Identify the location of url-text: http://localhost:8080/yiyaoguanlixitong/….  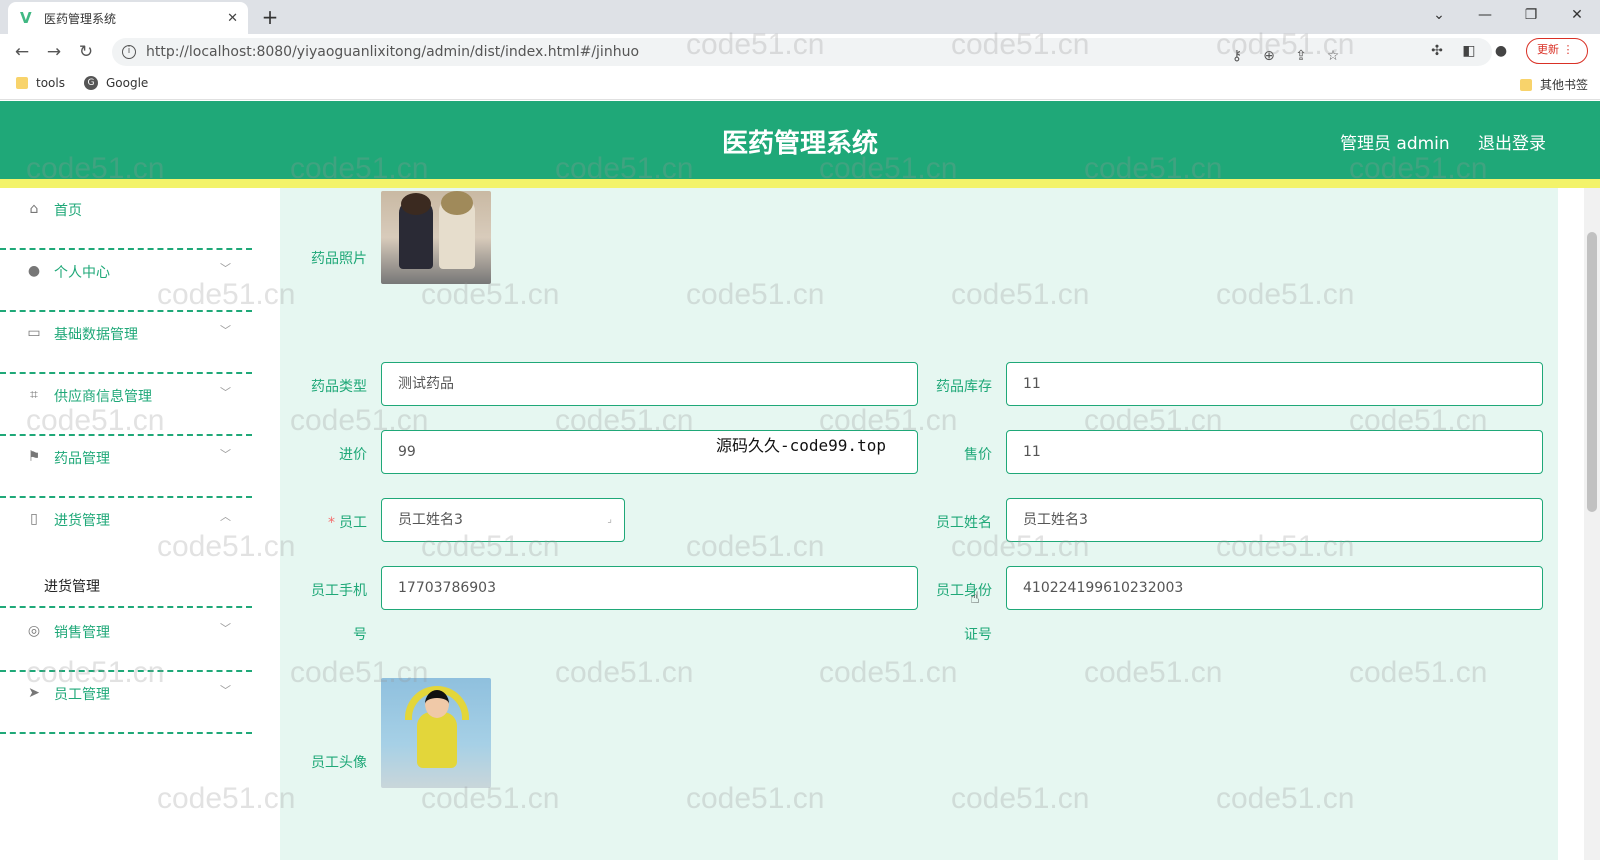
(393, 52).